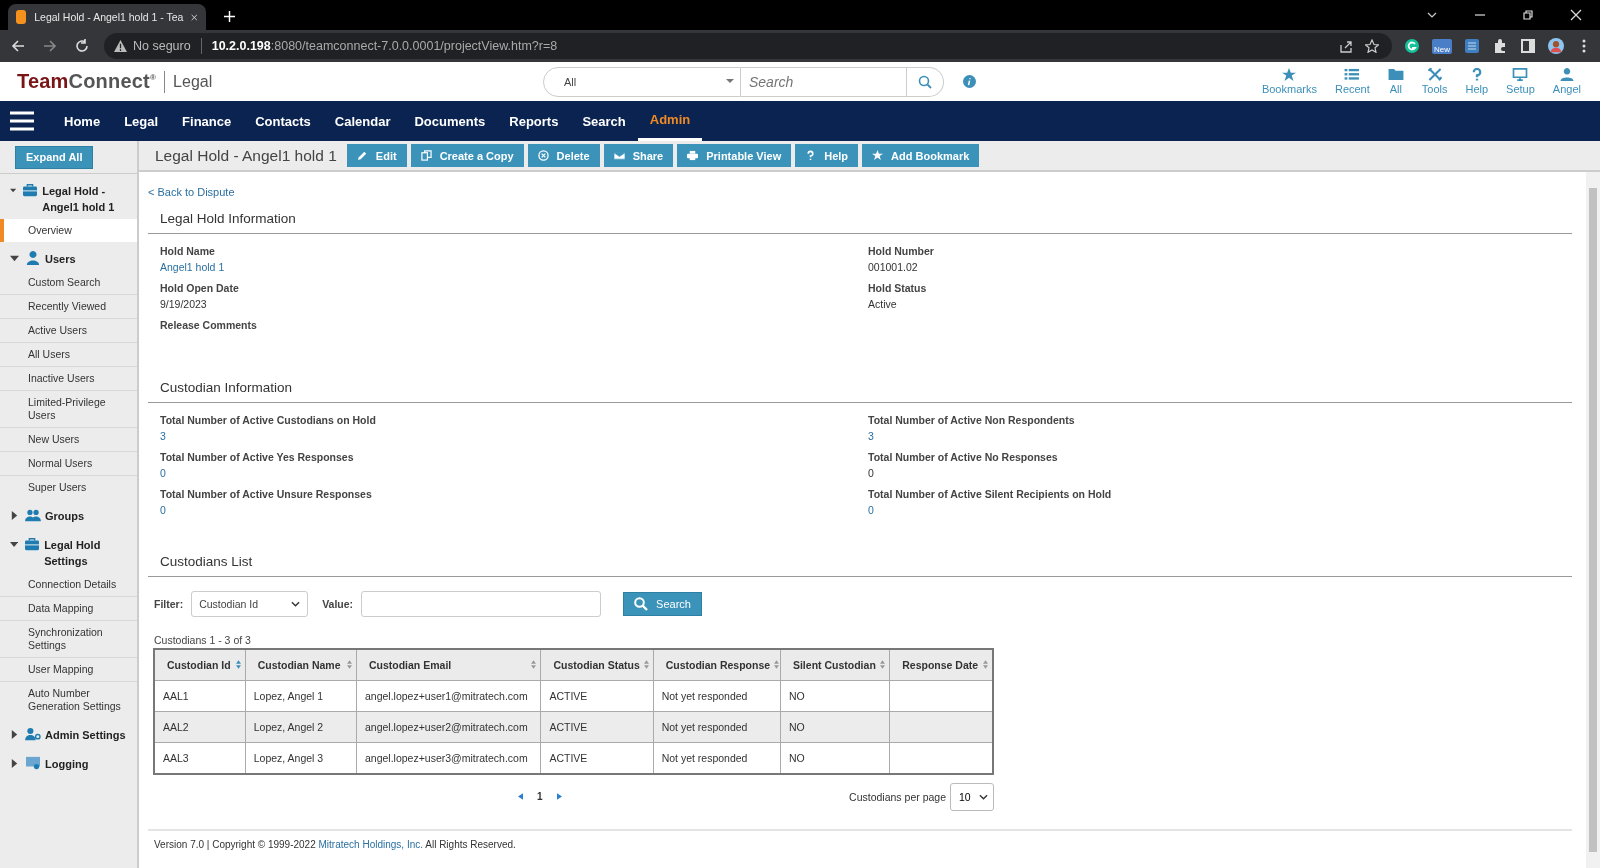  What do you see at coordinates (414, 46) in the screenshot?
I see `url-path: :8080/teamconnect-7.0.0.0001/projectView.htm?r=8` at bounding box center [414, 46].